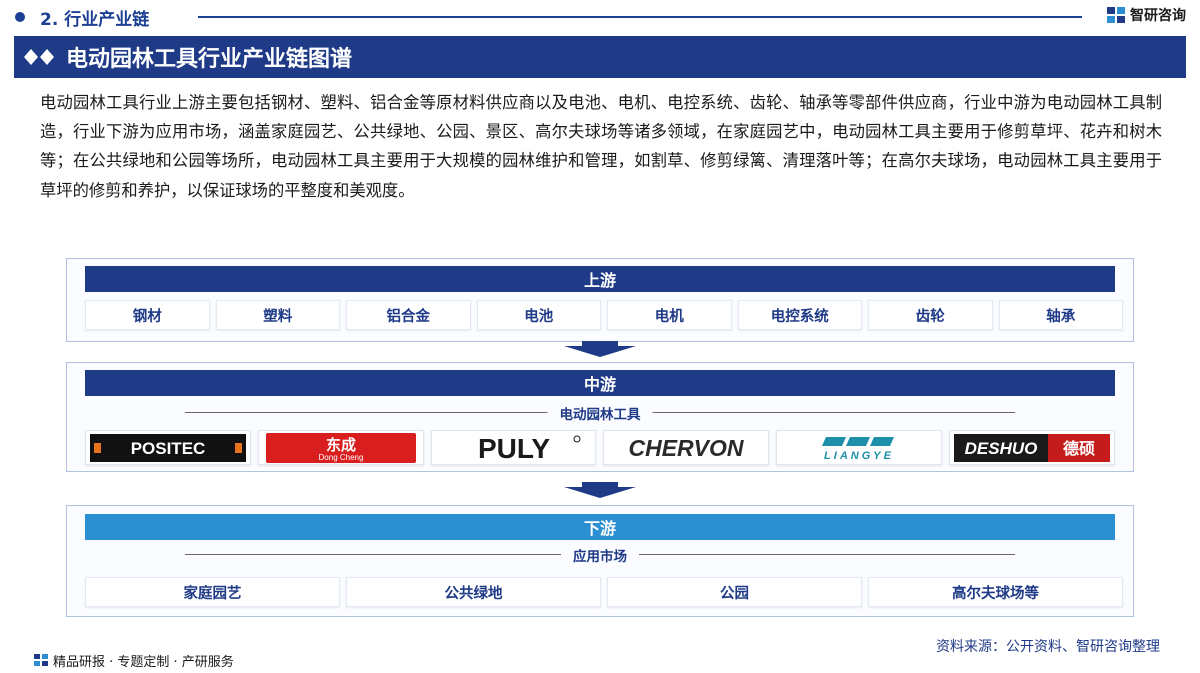  Describe the element at coordinates (799, 315) in the screenshot. I see `upstream-item: 电控系统` at that location.